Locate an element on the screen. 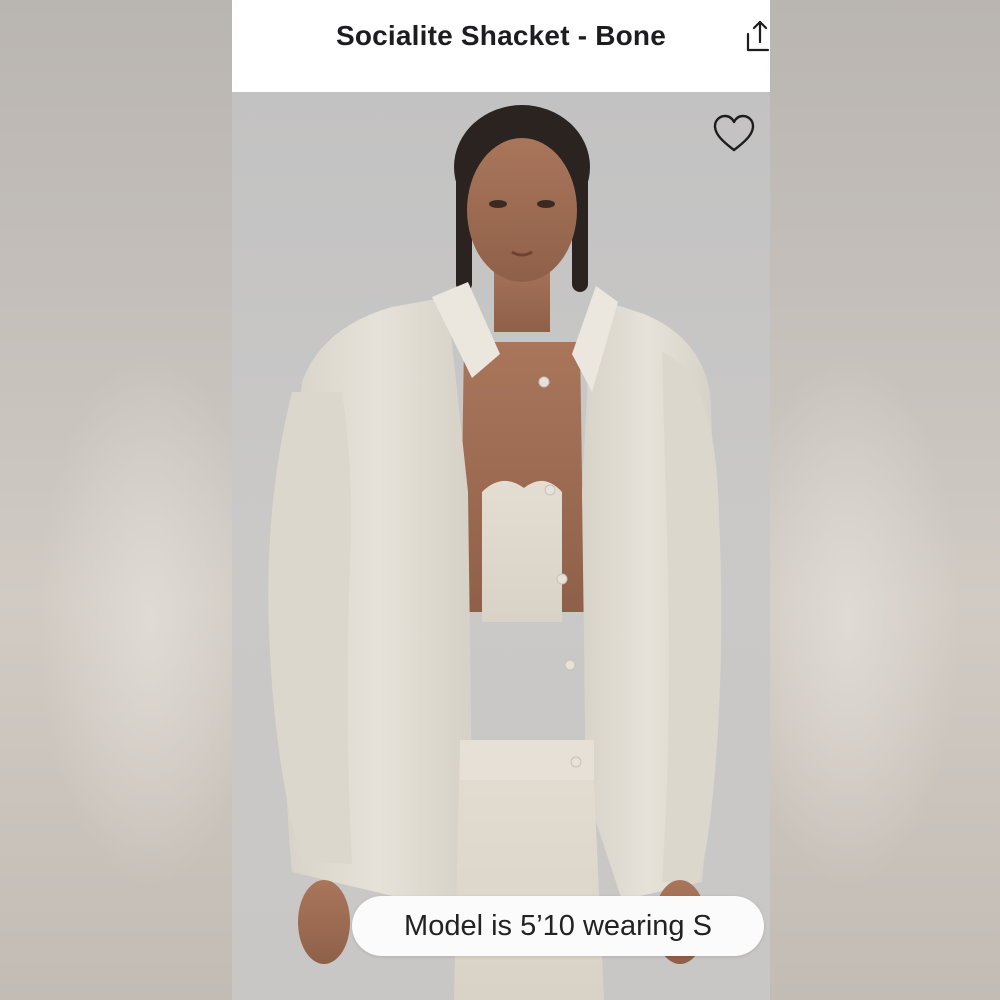 The height and width of the screenshot is (1000, 1000). model-size-caption-text: Model is 5’10 wearing S is located at coordinates (558, 925).